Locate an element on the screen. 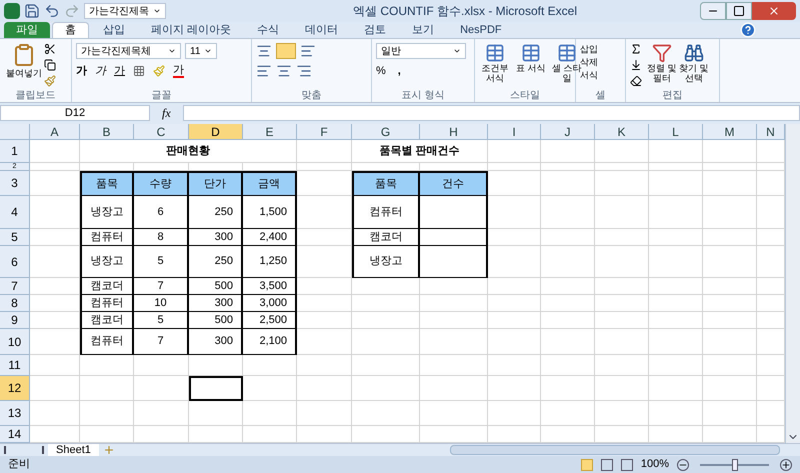 This screenshot has height=473, width=800. align-bottom-icon is located at coordinates (308, 51).